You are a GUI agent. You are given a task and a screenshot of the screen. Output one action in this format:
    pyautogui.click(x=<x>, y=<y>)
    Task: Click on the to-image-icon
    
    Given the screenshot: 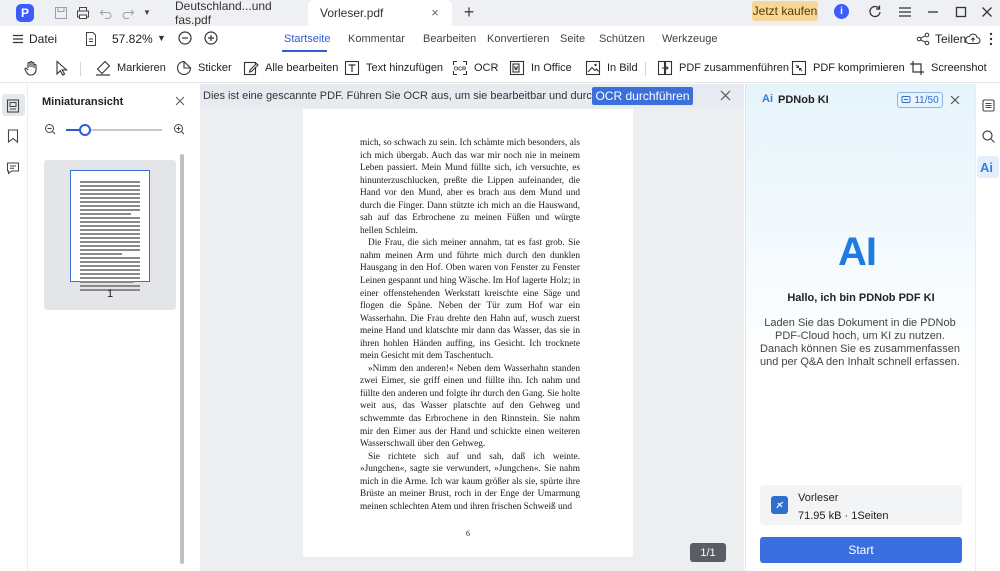 What is the action you would take?
    pyautogui.click(x=593, y=68)
    